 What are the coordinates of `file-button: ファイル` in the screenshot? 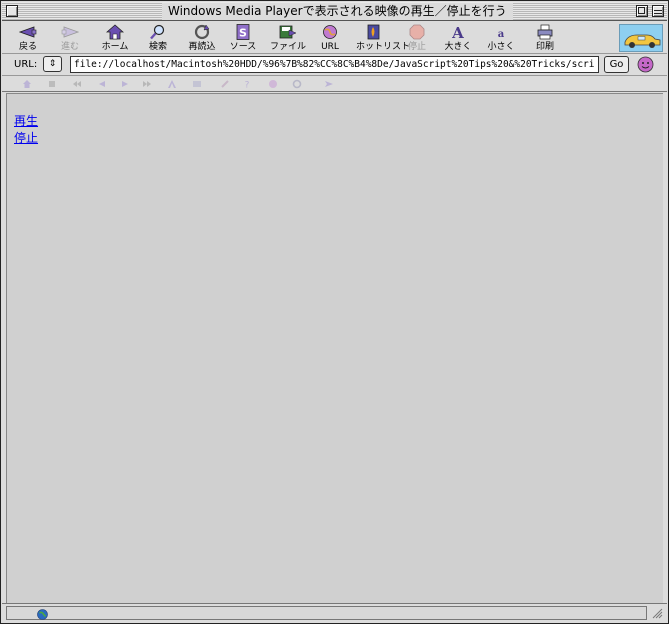 It's located at (288, 39).